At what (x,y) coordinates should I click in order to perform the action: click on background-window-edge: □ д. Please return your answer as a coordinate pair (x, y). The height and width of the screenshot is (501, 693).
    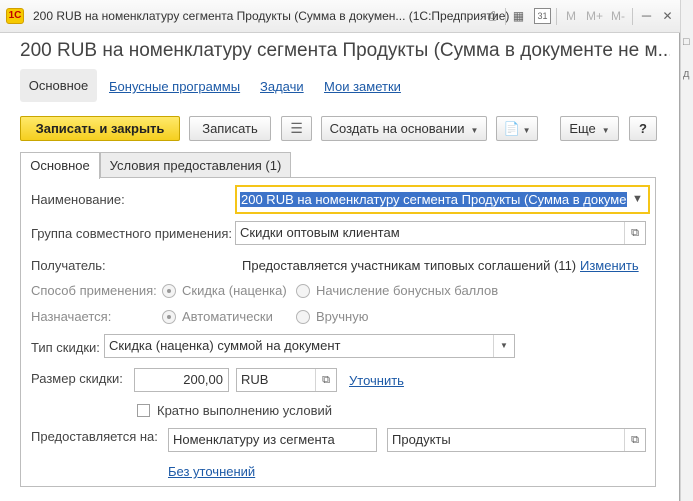
    Looking at the image, I should click on (687, 250).